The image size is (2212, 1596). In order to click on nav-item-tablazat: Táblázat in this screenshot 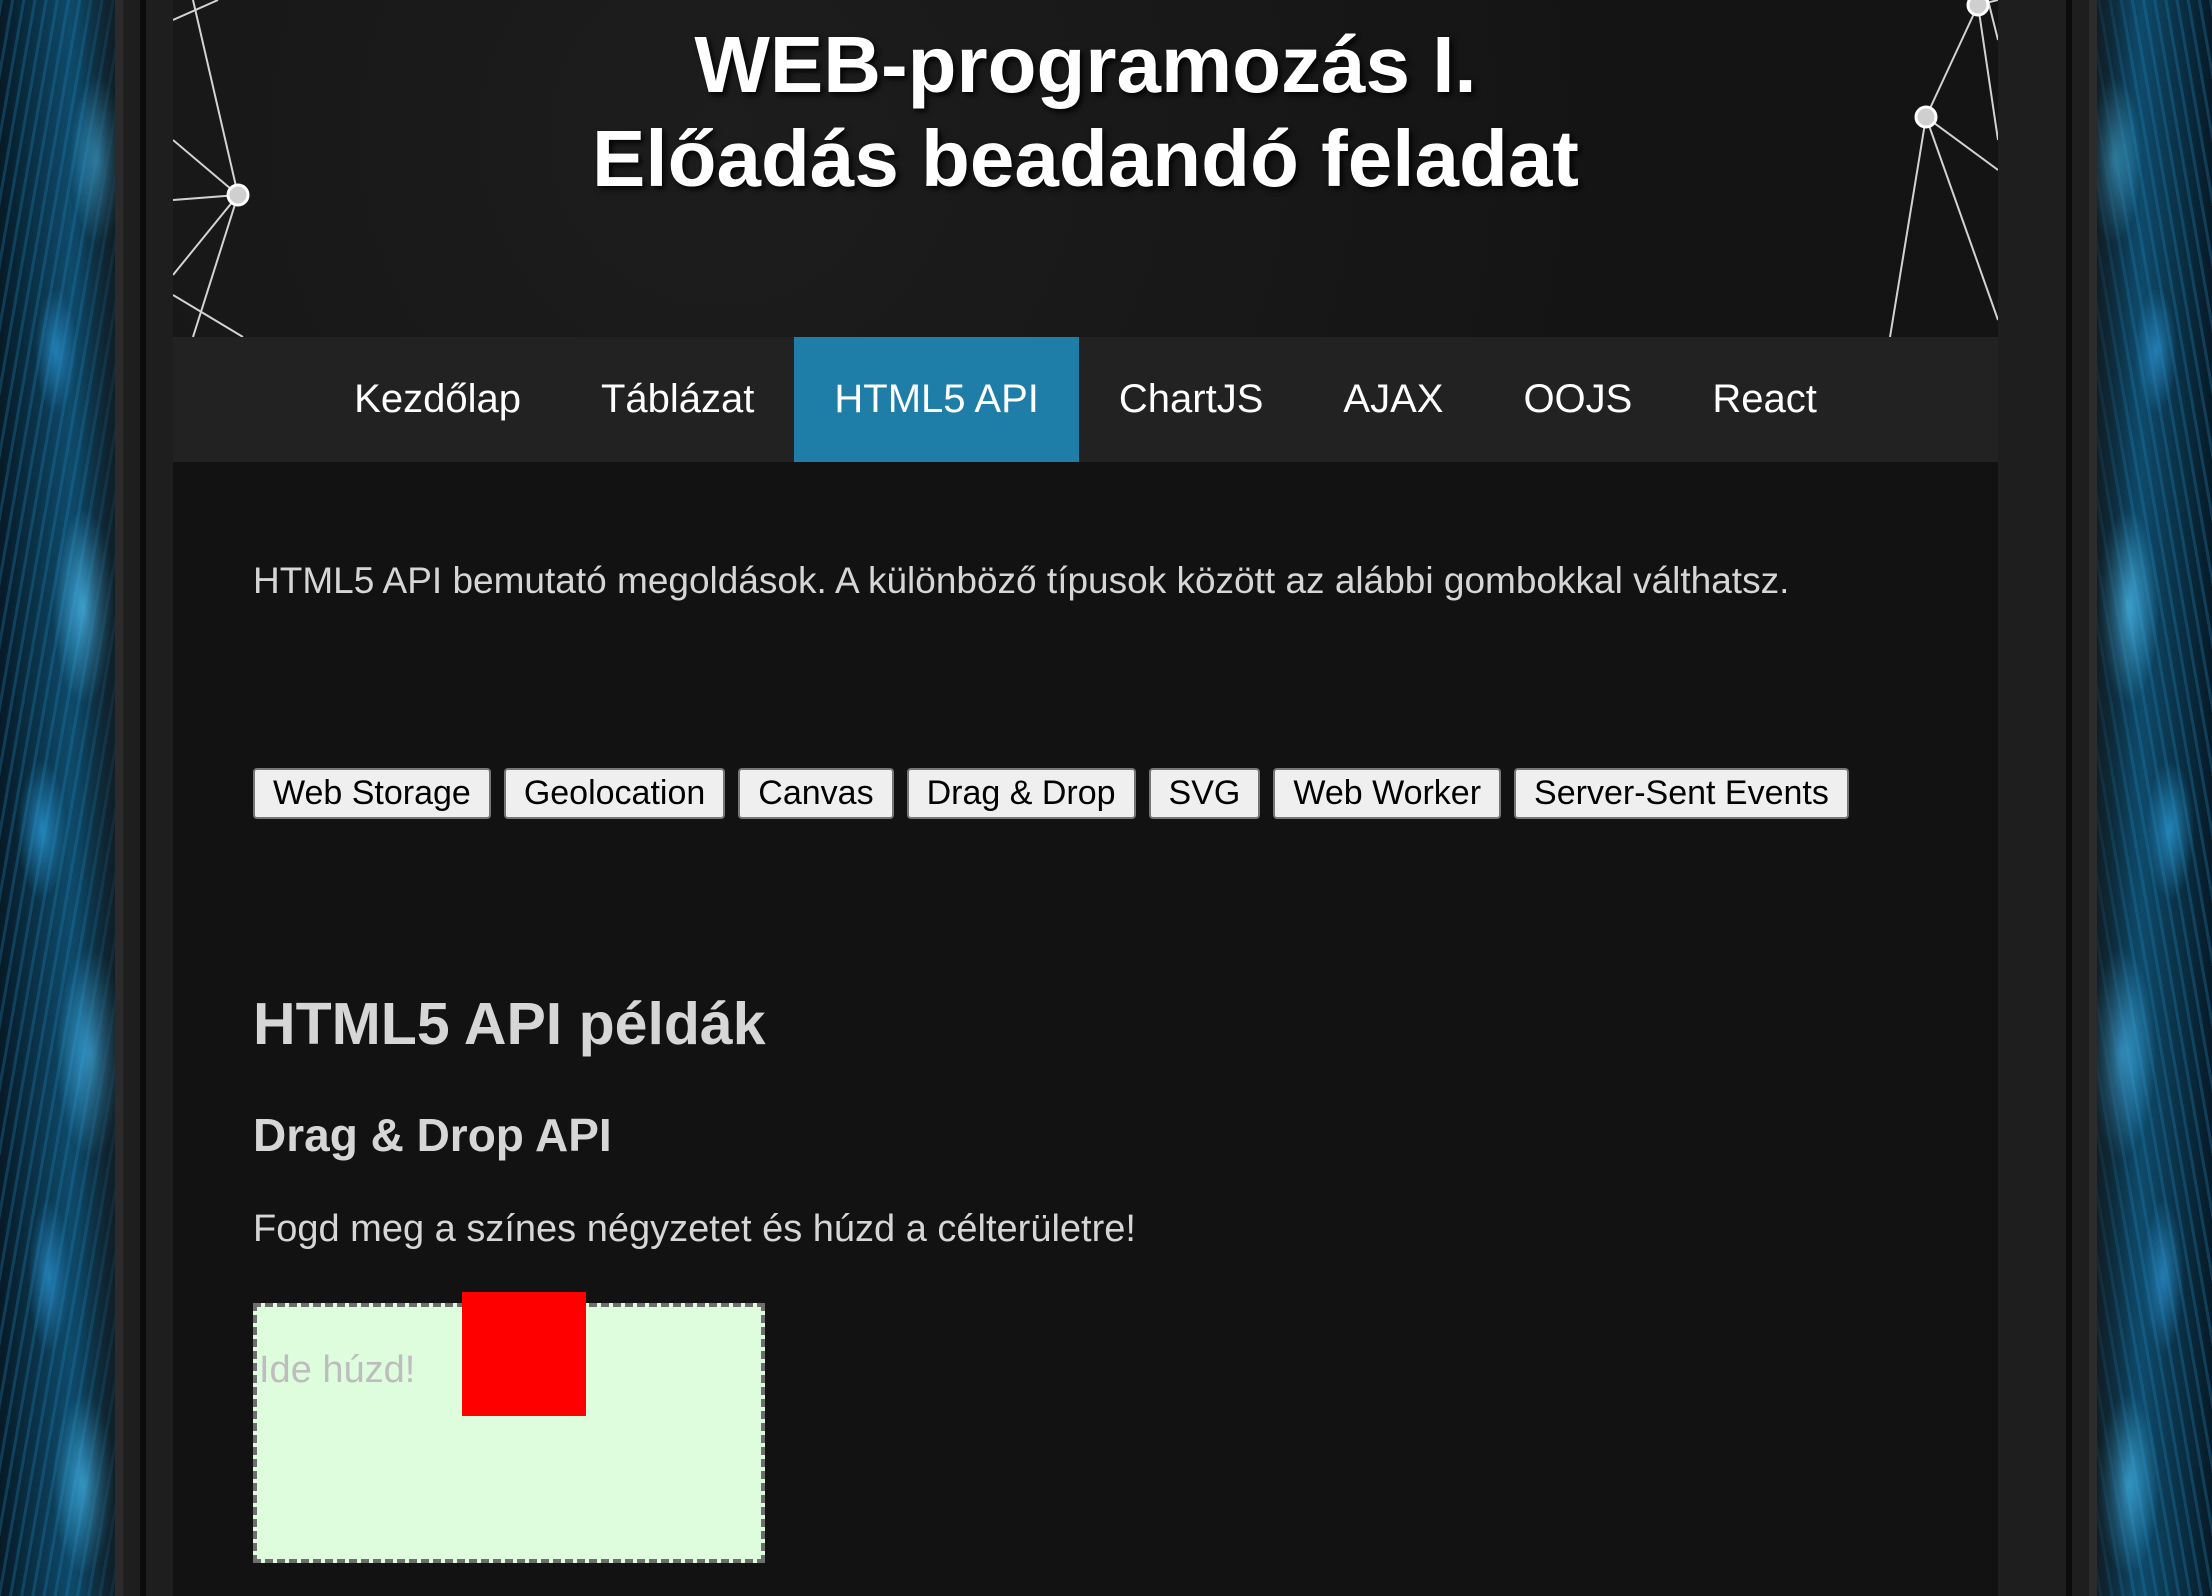, I will do `click(677, 399)`.